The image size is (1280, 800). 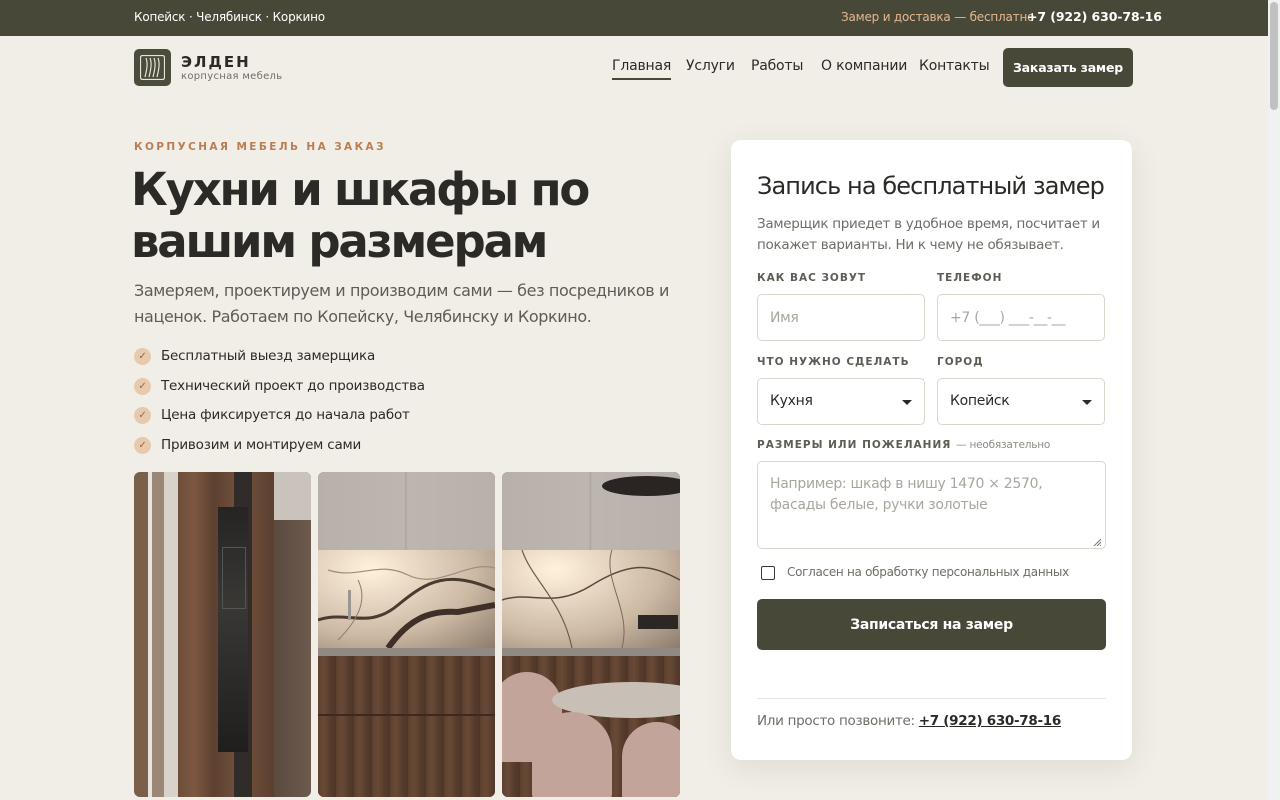 I want to click on hero-eyebrow: КОРПУСНАЯ МЕБЕЛЬ НА ЗАКАЗ, so click(x=260, y=147).